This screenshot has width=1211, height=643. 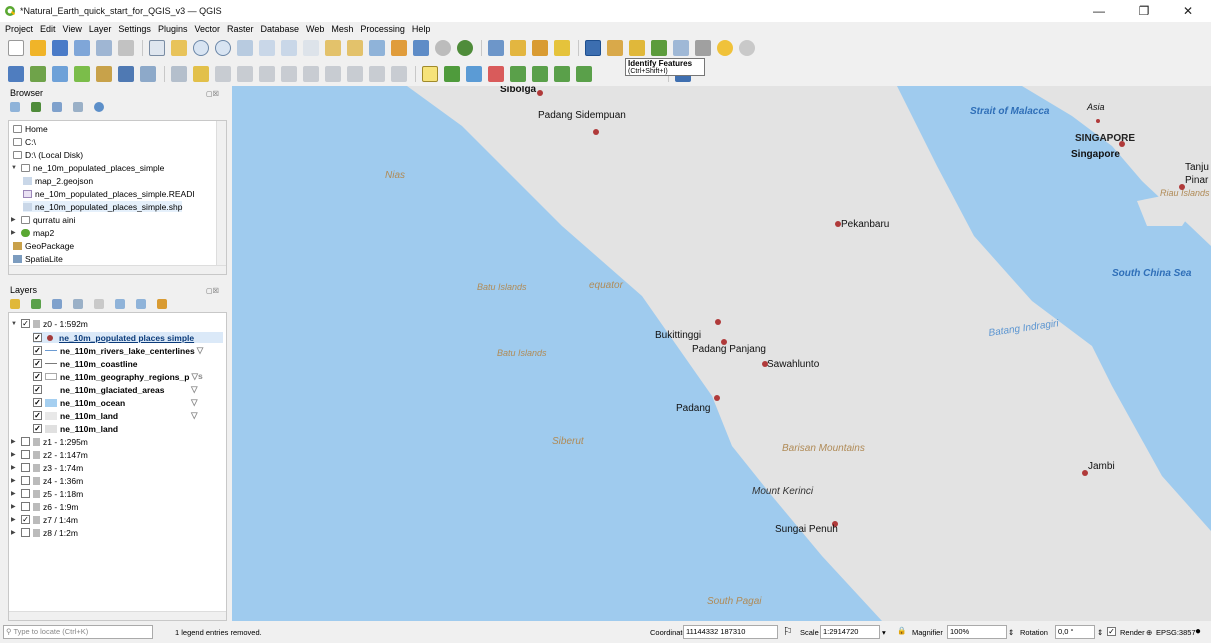 What do you see at coordinates (16, 74) in the screenshot?
I see `data-source-manager-icon` at bounding box center [16, 74].